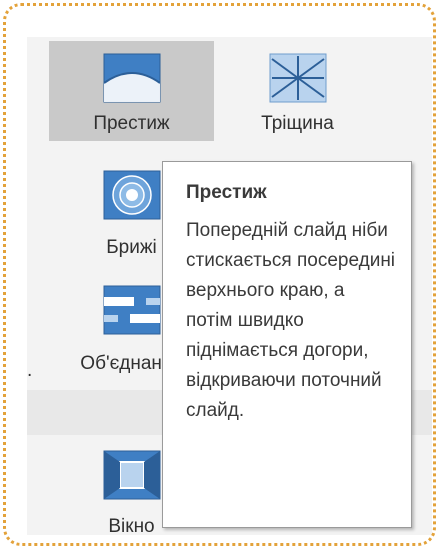 The height and width of the screenshot is (551, 441). What do you see at coordinates (131, 310) in the screenshot?
I see `merge-transition-icon` at bounding box center [131, 310].